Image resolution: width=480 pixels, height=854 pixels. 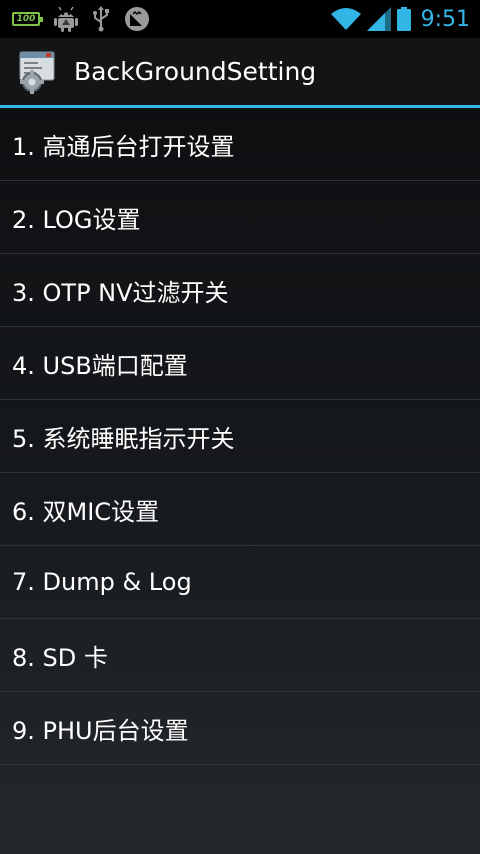 I want to click on signal-icon, so click(x=378, y=19).